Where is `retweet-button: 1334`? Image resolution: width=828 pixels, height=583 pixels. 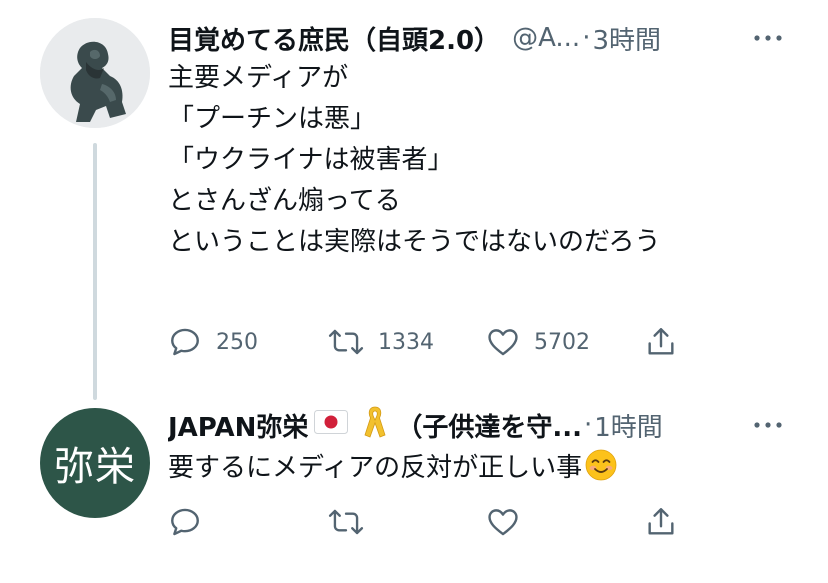
retweet-button: 1334 is located at coordinates (381, 342).